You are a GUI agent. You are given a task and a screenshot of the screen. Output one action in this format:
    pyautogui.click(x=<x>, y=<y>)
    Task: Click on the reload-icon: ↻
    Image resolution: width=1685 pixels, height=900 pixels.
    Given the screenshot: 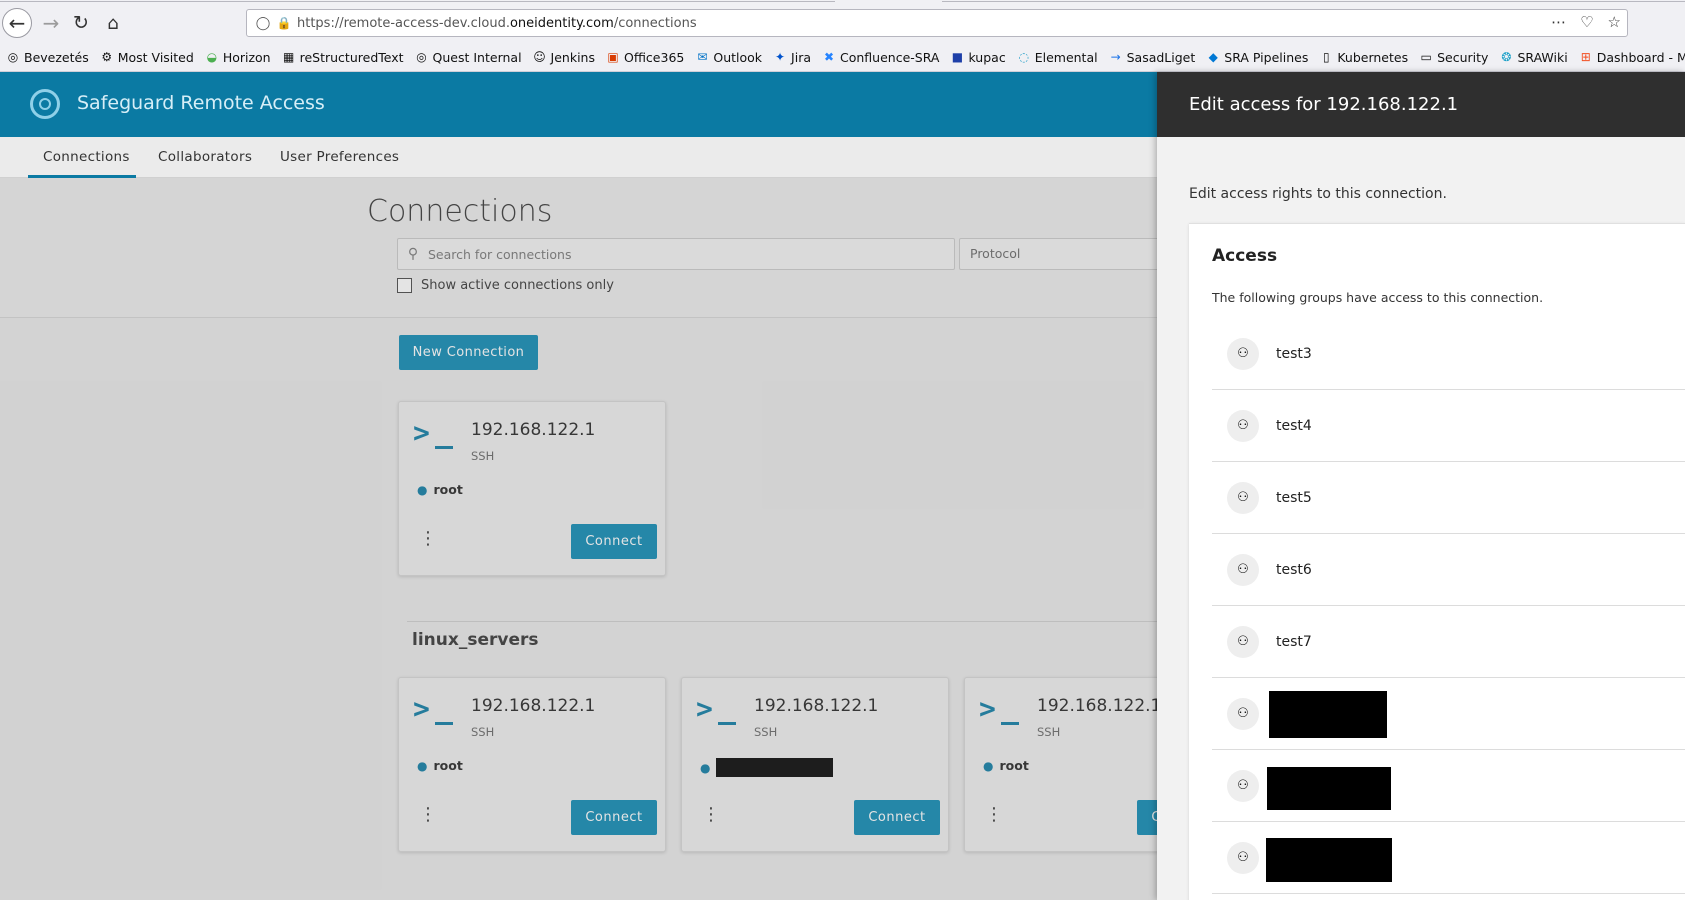 What is the action you would take?
    pyautogui.click(x=81, y=23)
    